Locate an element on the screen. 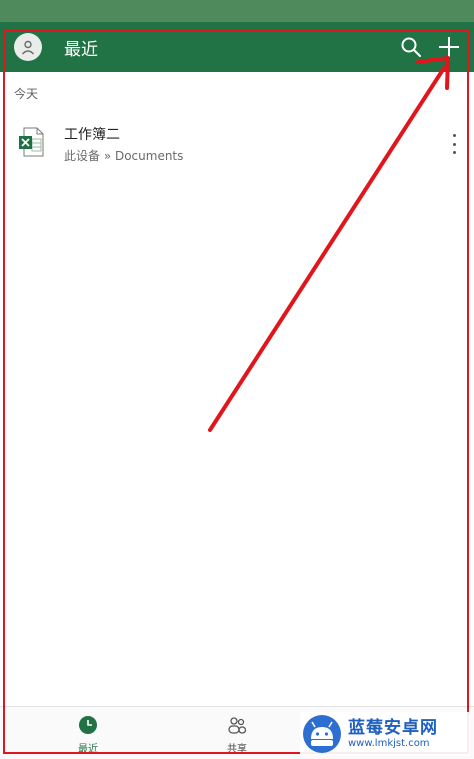 This screenshot has width=474, height=759. search-icon is located at coordinates (411, 47).